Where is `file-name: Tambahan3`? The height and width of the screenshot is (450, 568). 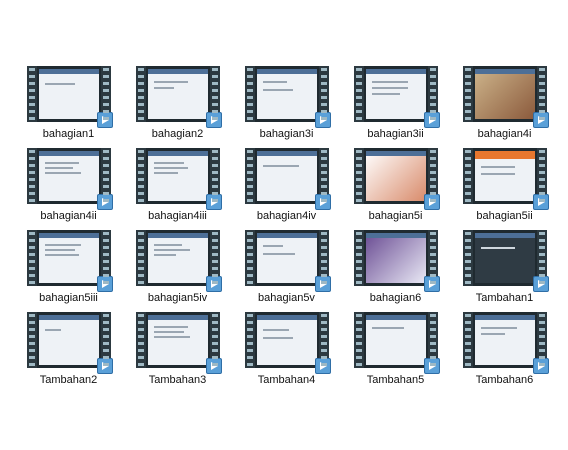 file-name: Tambahan3 is located at coordinates (177, 380).